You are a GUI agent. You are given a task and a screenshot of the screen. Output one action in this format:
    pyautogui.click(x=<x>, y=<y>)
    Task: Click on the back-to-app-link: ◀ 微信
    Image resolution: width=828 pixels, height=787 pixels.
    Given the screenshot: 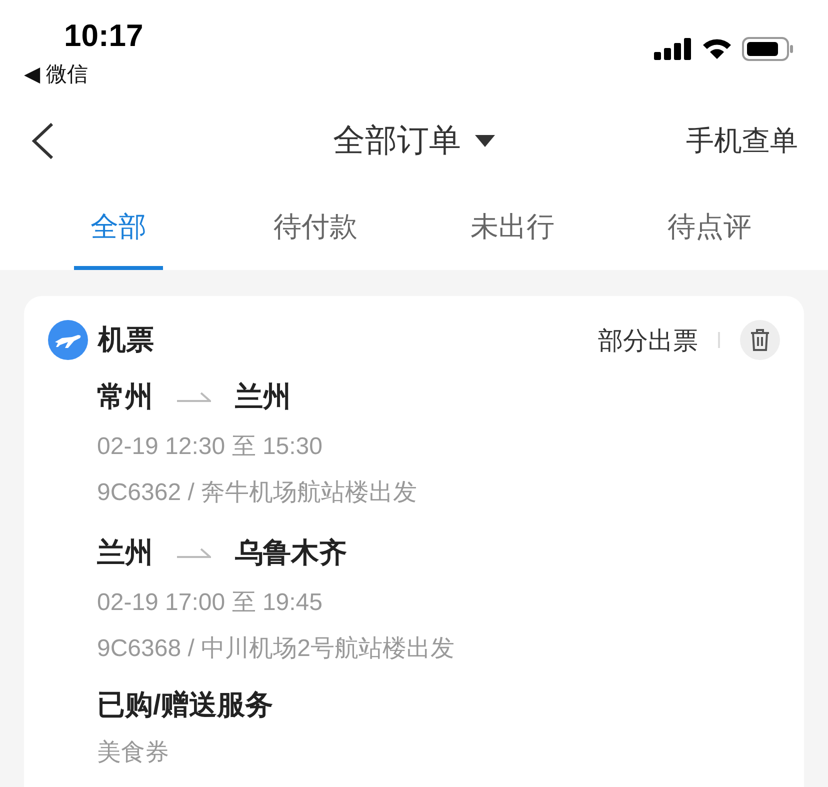 What is the action you would take?
    pyautogui.click(x=84, y=74)
    